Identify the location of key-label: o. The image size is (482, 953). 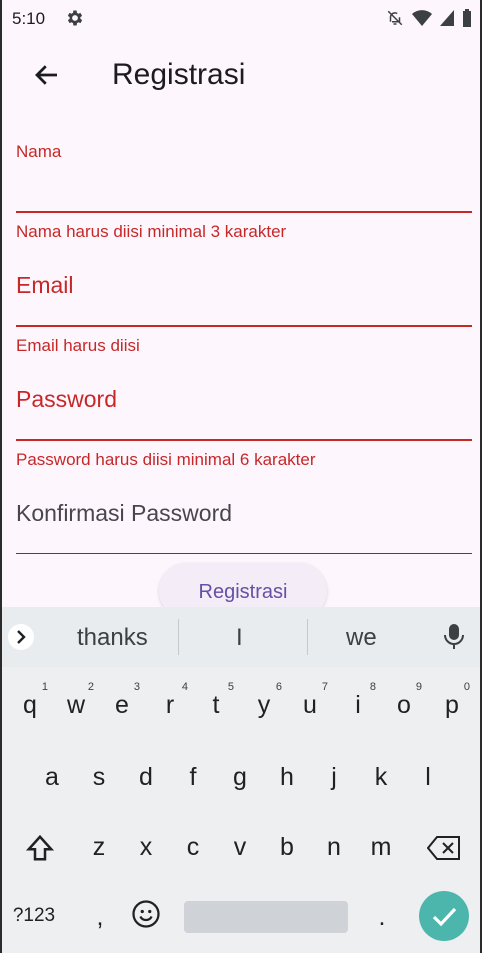
(404, 705).